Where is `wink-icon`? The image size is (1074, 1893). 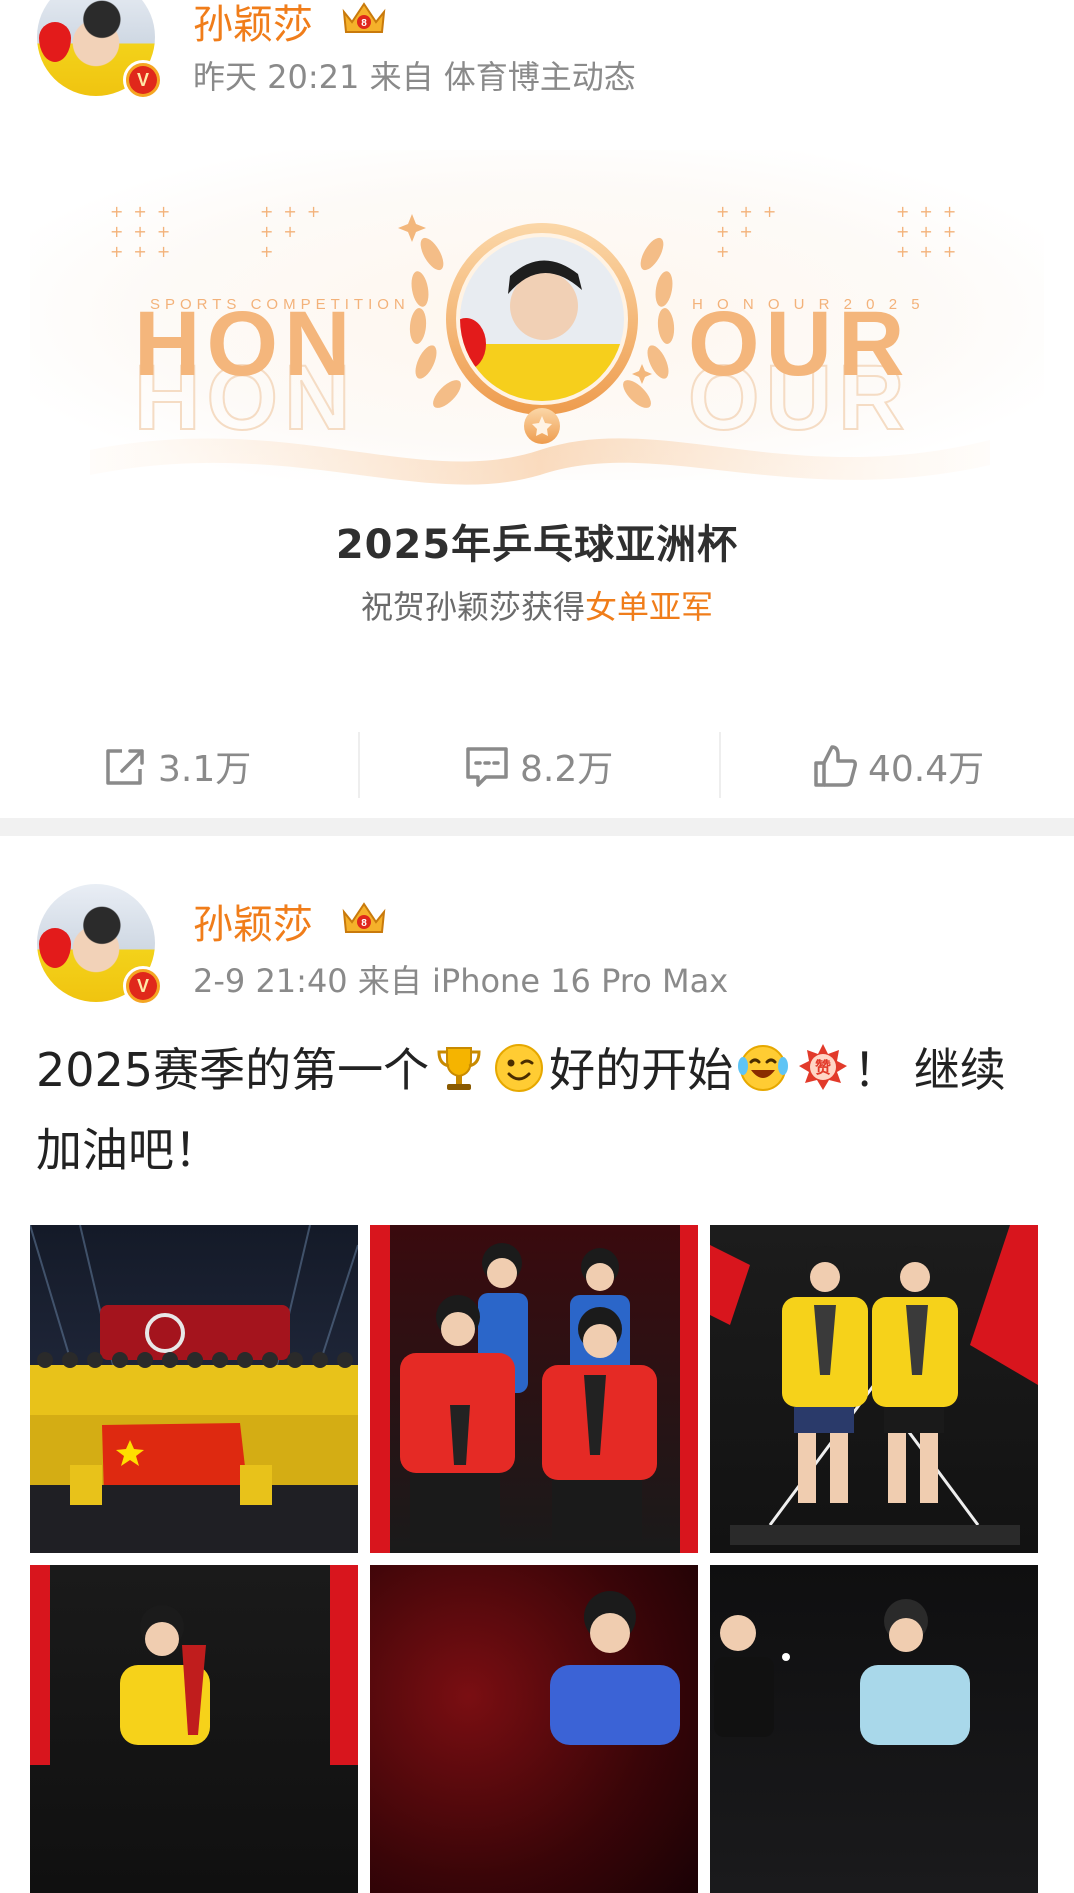 wink-icon is located at coordinates (519, 1068).